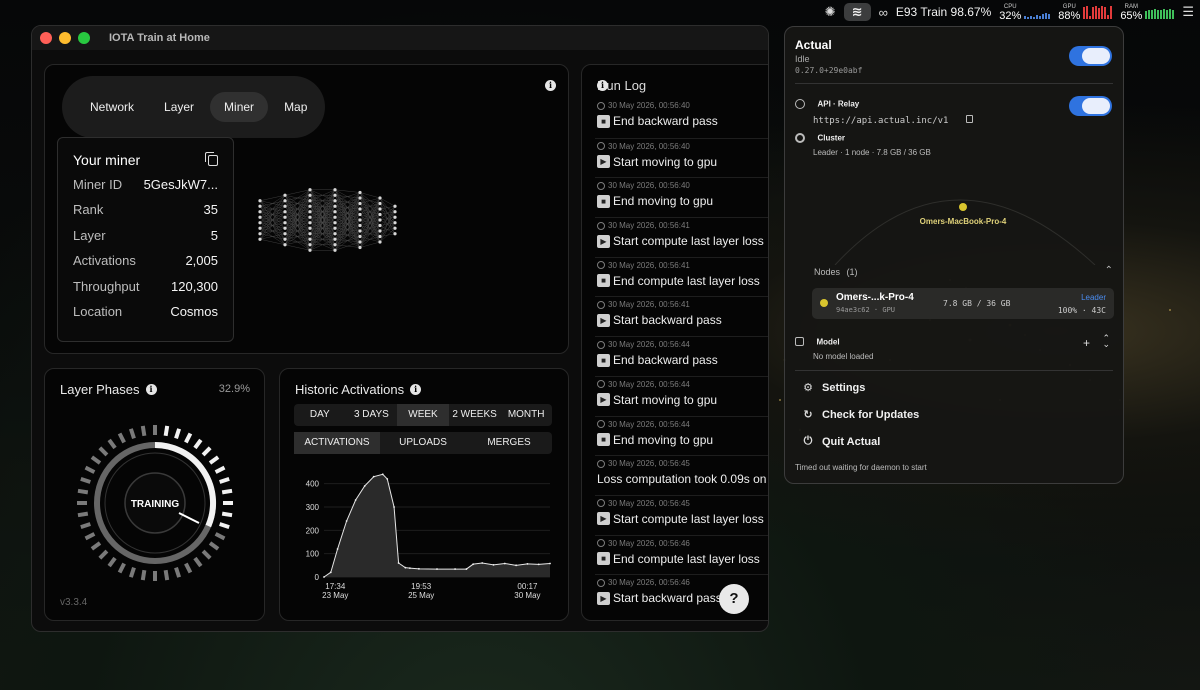  Describe the element at coordinates (239, 107) in the screenshot. I see `tab-miner: Miner` at that location.